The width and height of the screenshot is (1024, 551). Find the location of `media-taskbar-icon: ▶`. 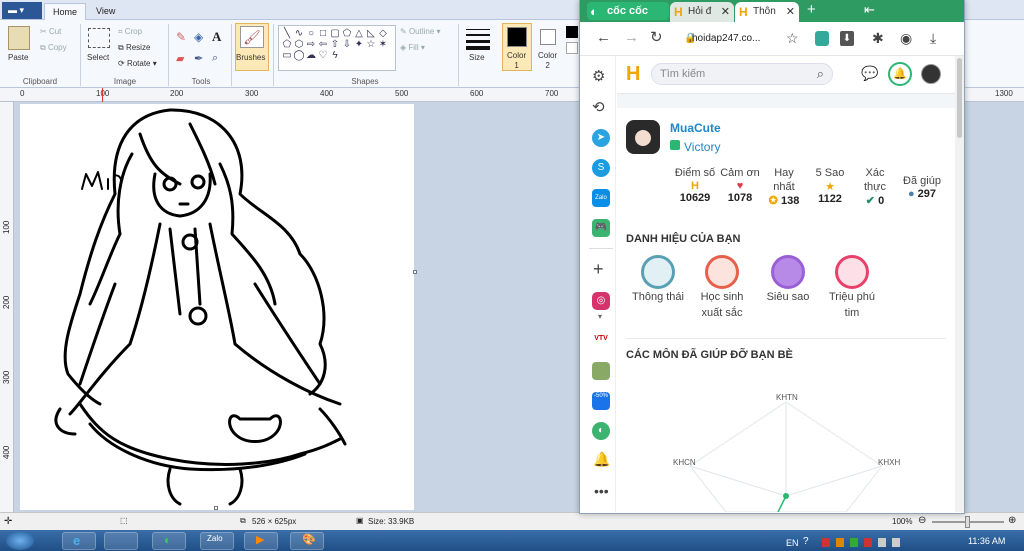

media-taskbar-icon: ▶ is located at coordinates (261, 541).